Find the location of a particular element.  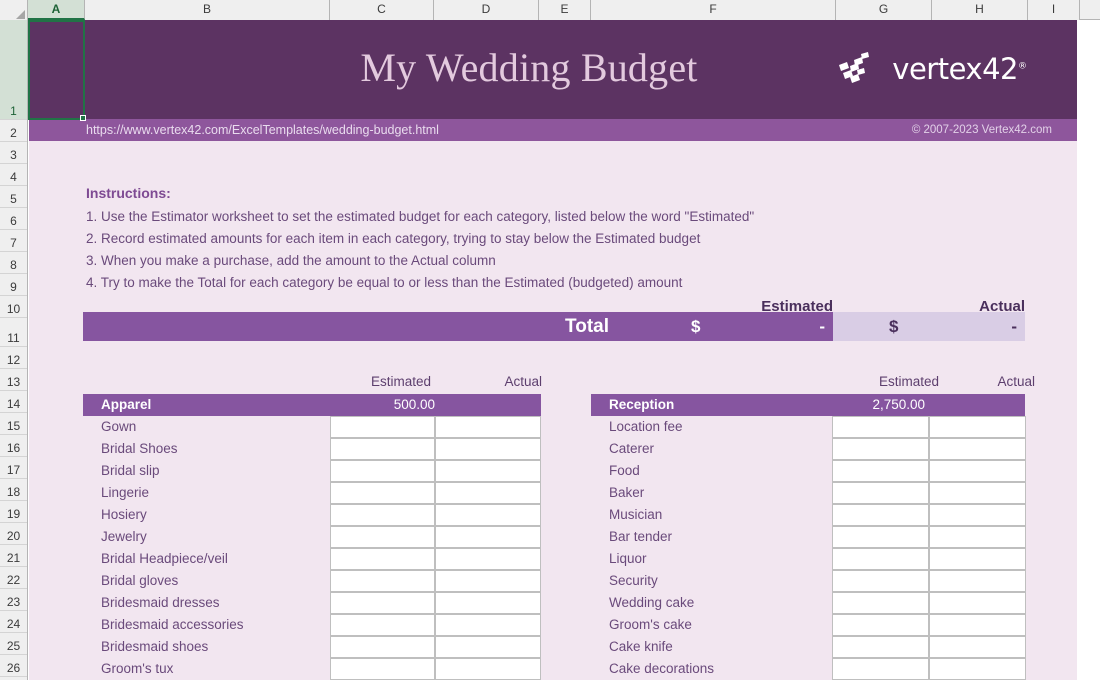

left-category-name: Apparel is located at coordinates (126, 404).